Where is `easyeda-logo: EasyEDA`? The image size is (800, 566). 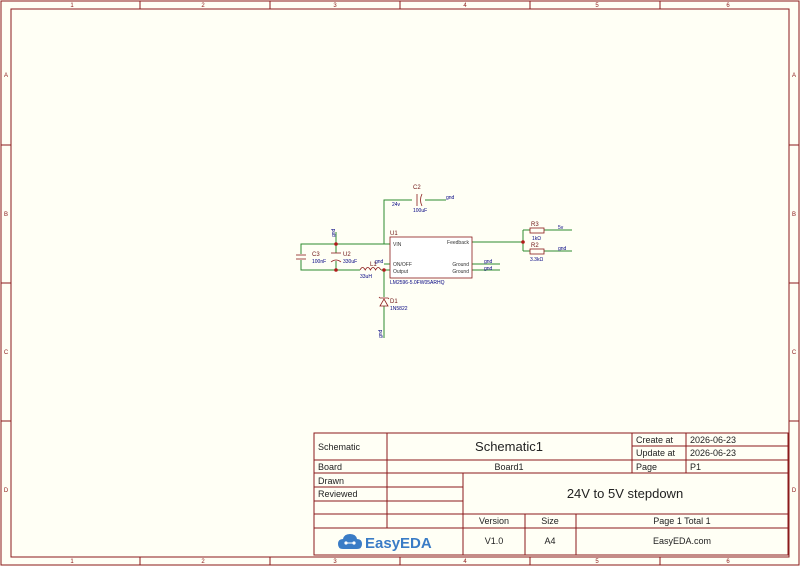 easyeda-logo: EasyEDA is located at coordinates (385, 543).